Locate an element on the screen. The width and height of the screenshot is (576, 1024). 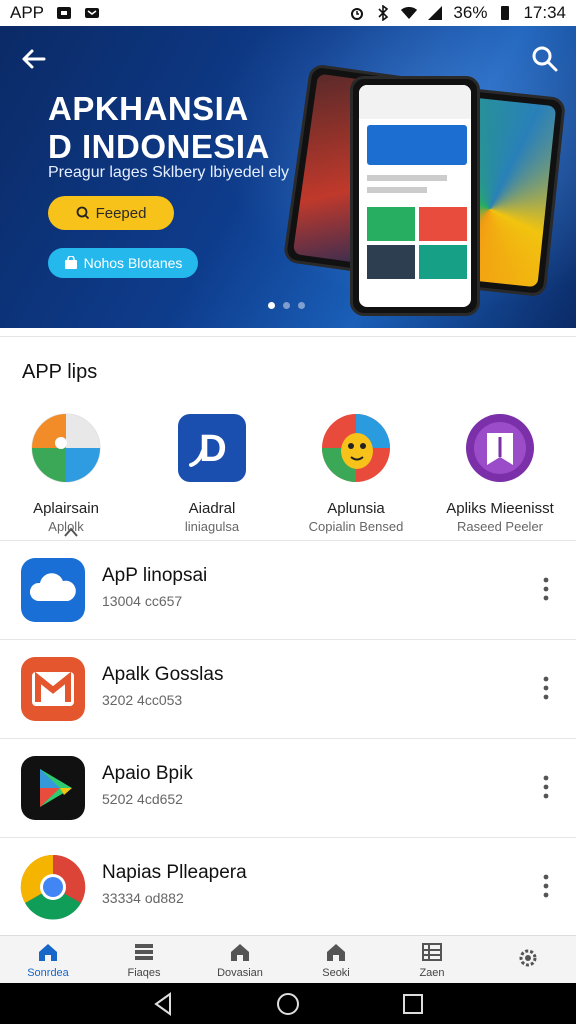
hero-title: APKHANSIA D INDONESIA is located at coordinates (159, 128).